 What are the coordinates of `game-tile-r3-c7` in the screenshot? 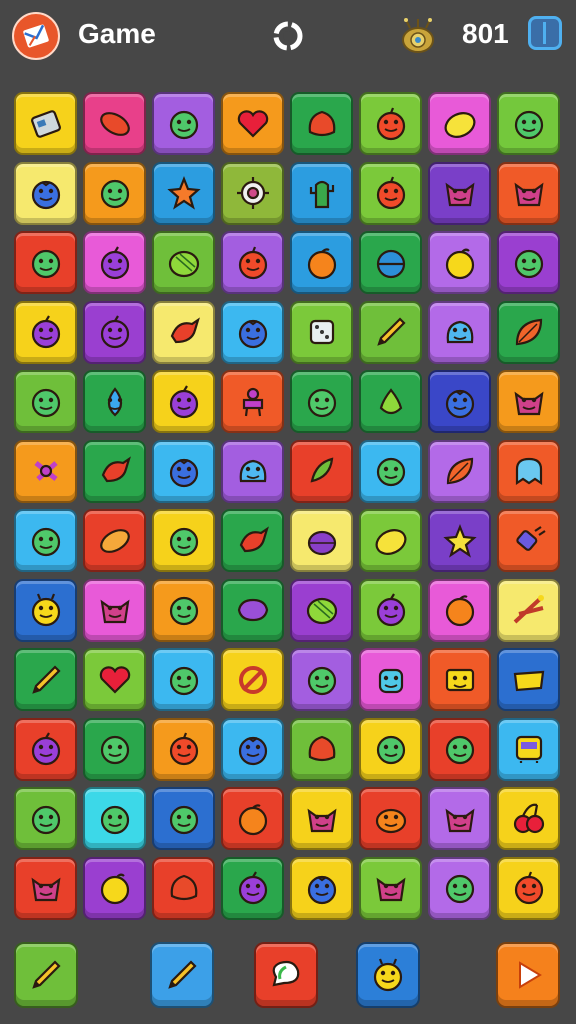 It's located at (528, 332).